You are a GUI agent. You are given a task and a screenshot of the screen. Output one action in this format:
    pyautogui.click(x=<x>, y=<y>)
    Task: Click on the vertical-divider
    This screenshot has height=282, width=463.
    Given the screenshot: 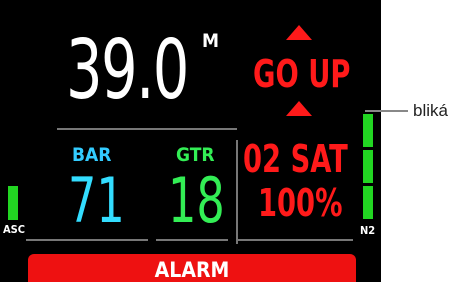 What is the action you would take?
    pyautogui.click(x=237, y=192)
    